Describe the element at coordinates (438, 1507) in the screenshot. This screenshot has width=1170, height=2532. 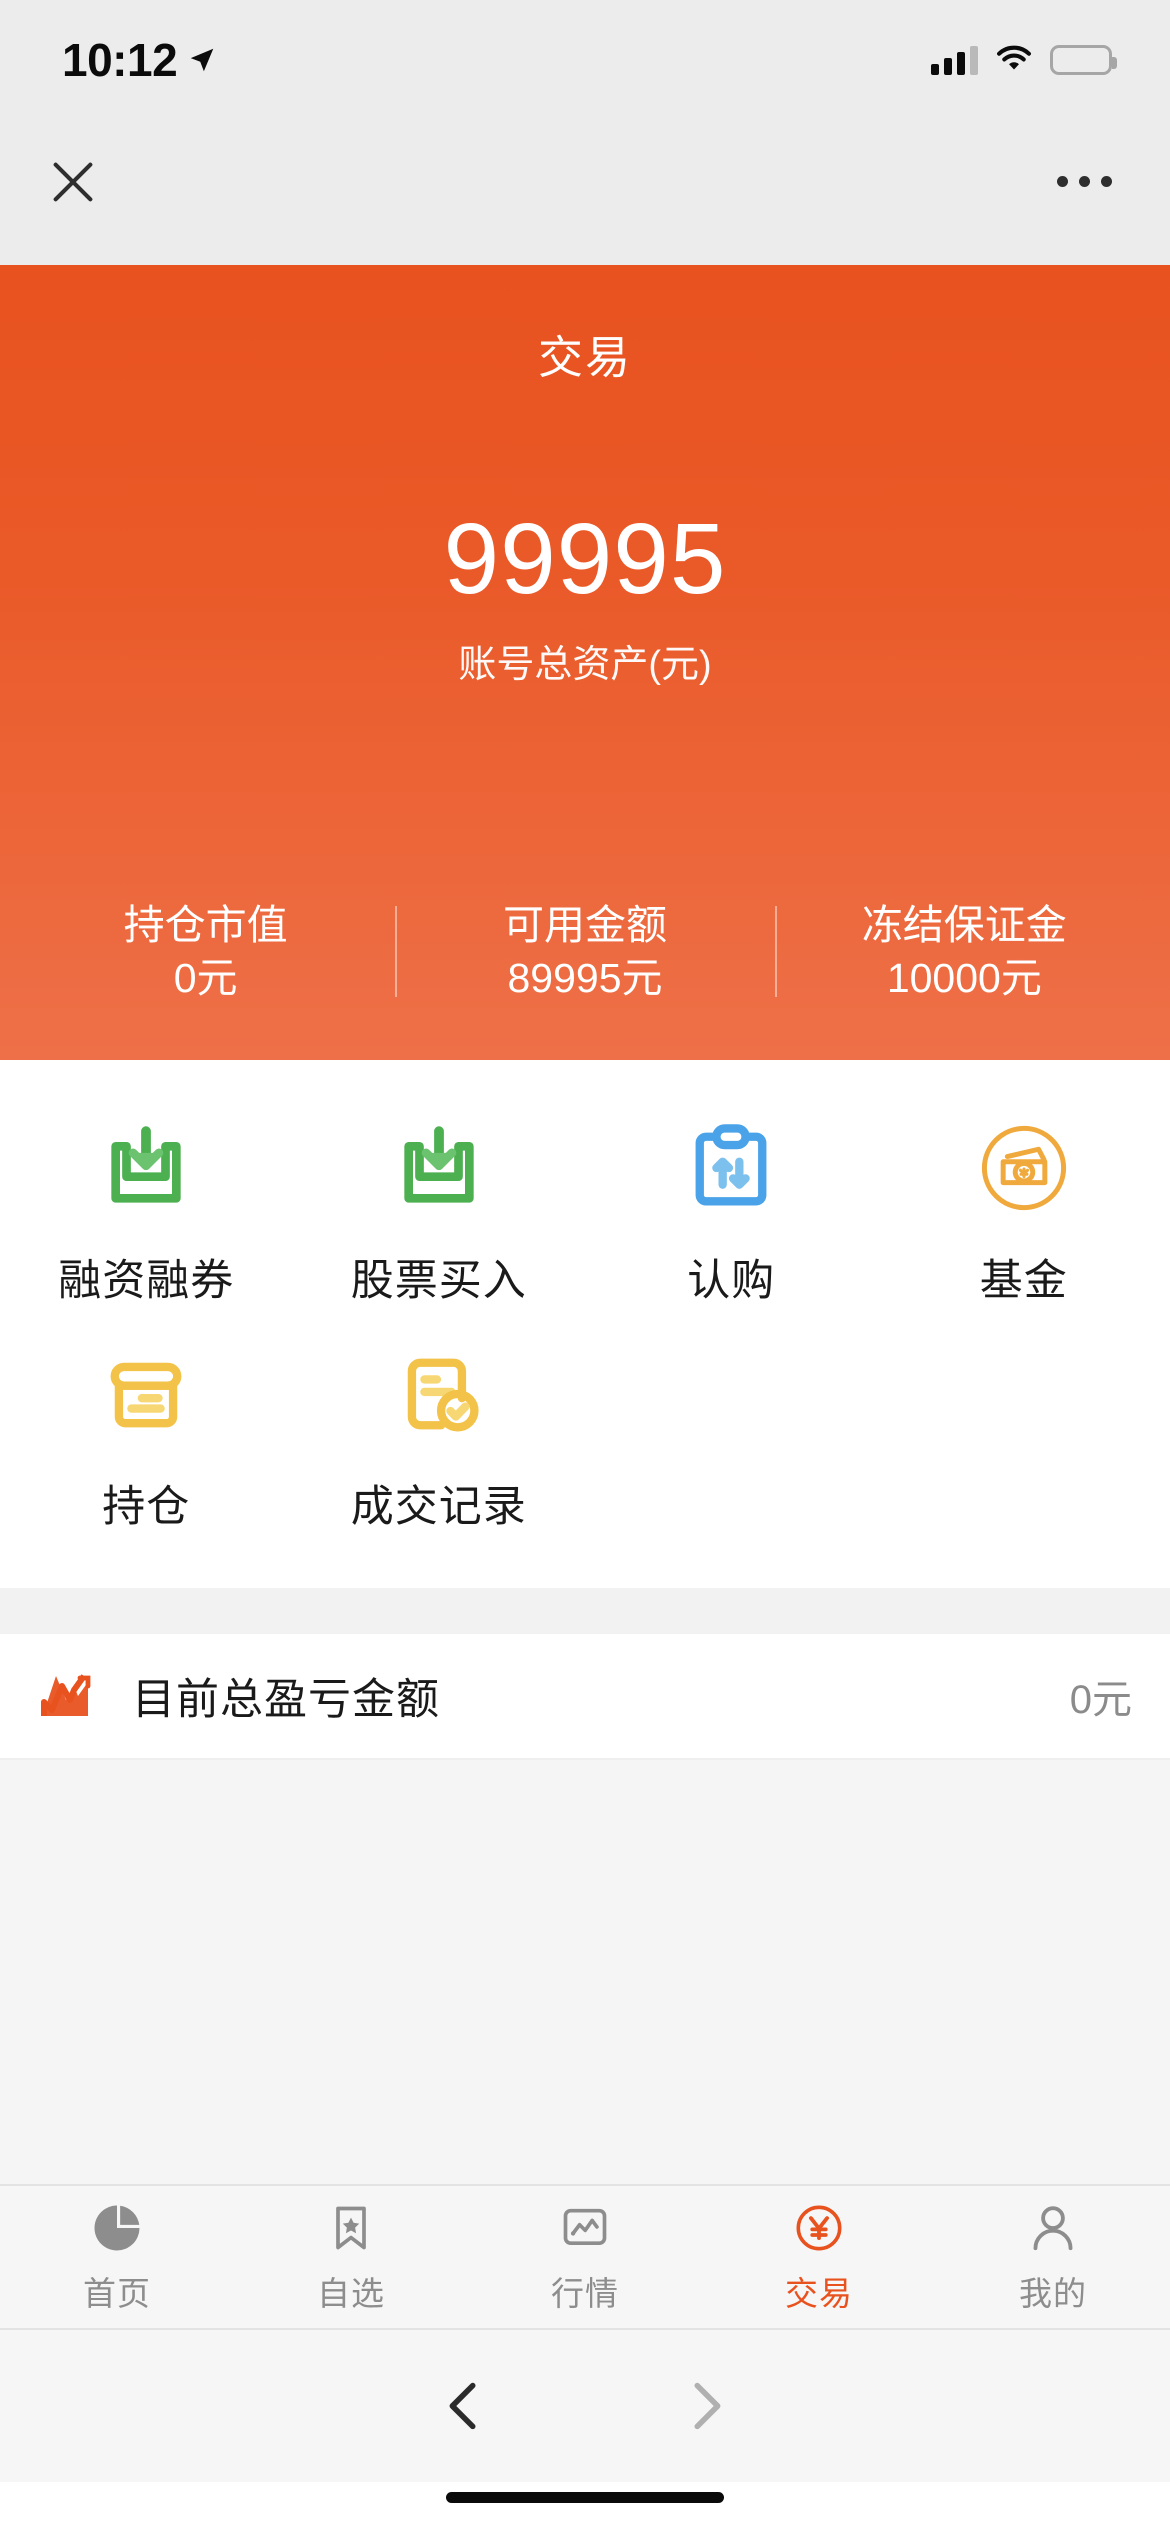
I see `menu-item-label: 成交记录` at that location.